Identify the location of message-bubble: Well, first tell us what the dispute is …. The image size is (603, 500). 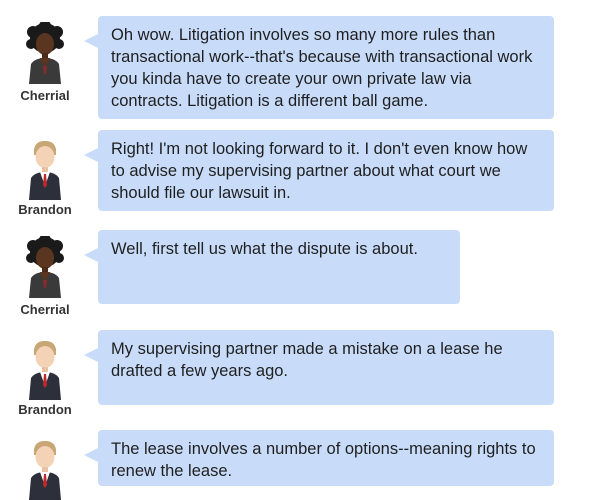
(272, 267).